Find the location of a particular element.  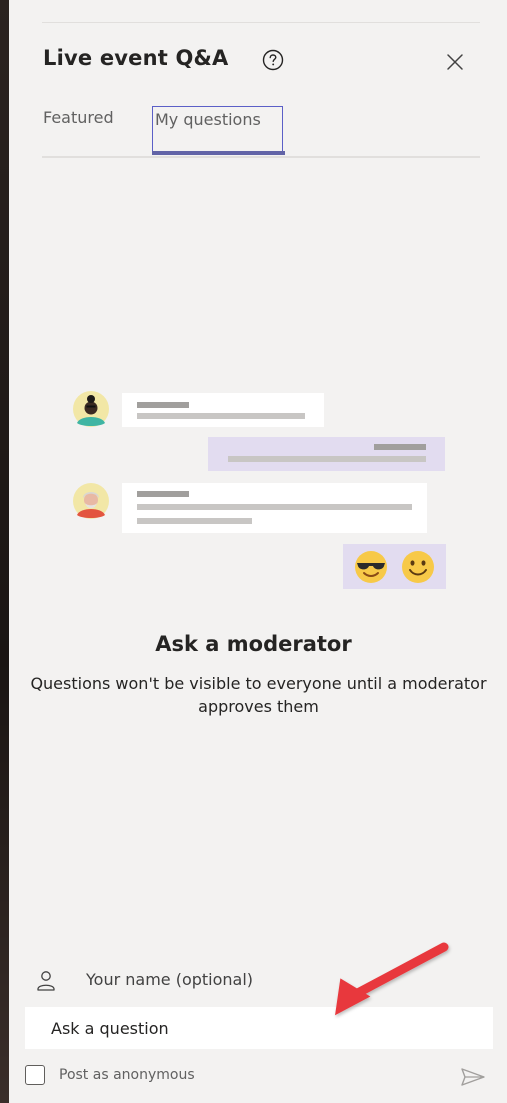

selected-tab-indicator is located at coordinates (218, 153).